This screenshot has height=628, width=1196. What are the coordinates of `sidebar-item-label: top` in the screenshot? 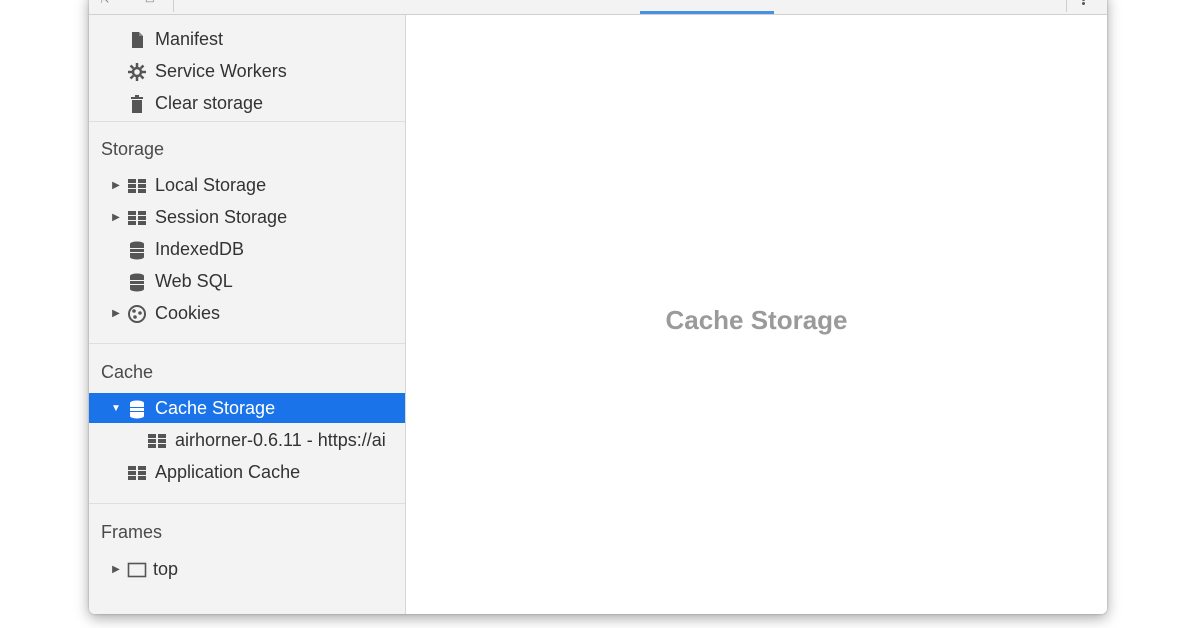 It's located at (166, 568).